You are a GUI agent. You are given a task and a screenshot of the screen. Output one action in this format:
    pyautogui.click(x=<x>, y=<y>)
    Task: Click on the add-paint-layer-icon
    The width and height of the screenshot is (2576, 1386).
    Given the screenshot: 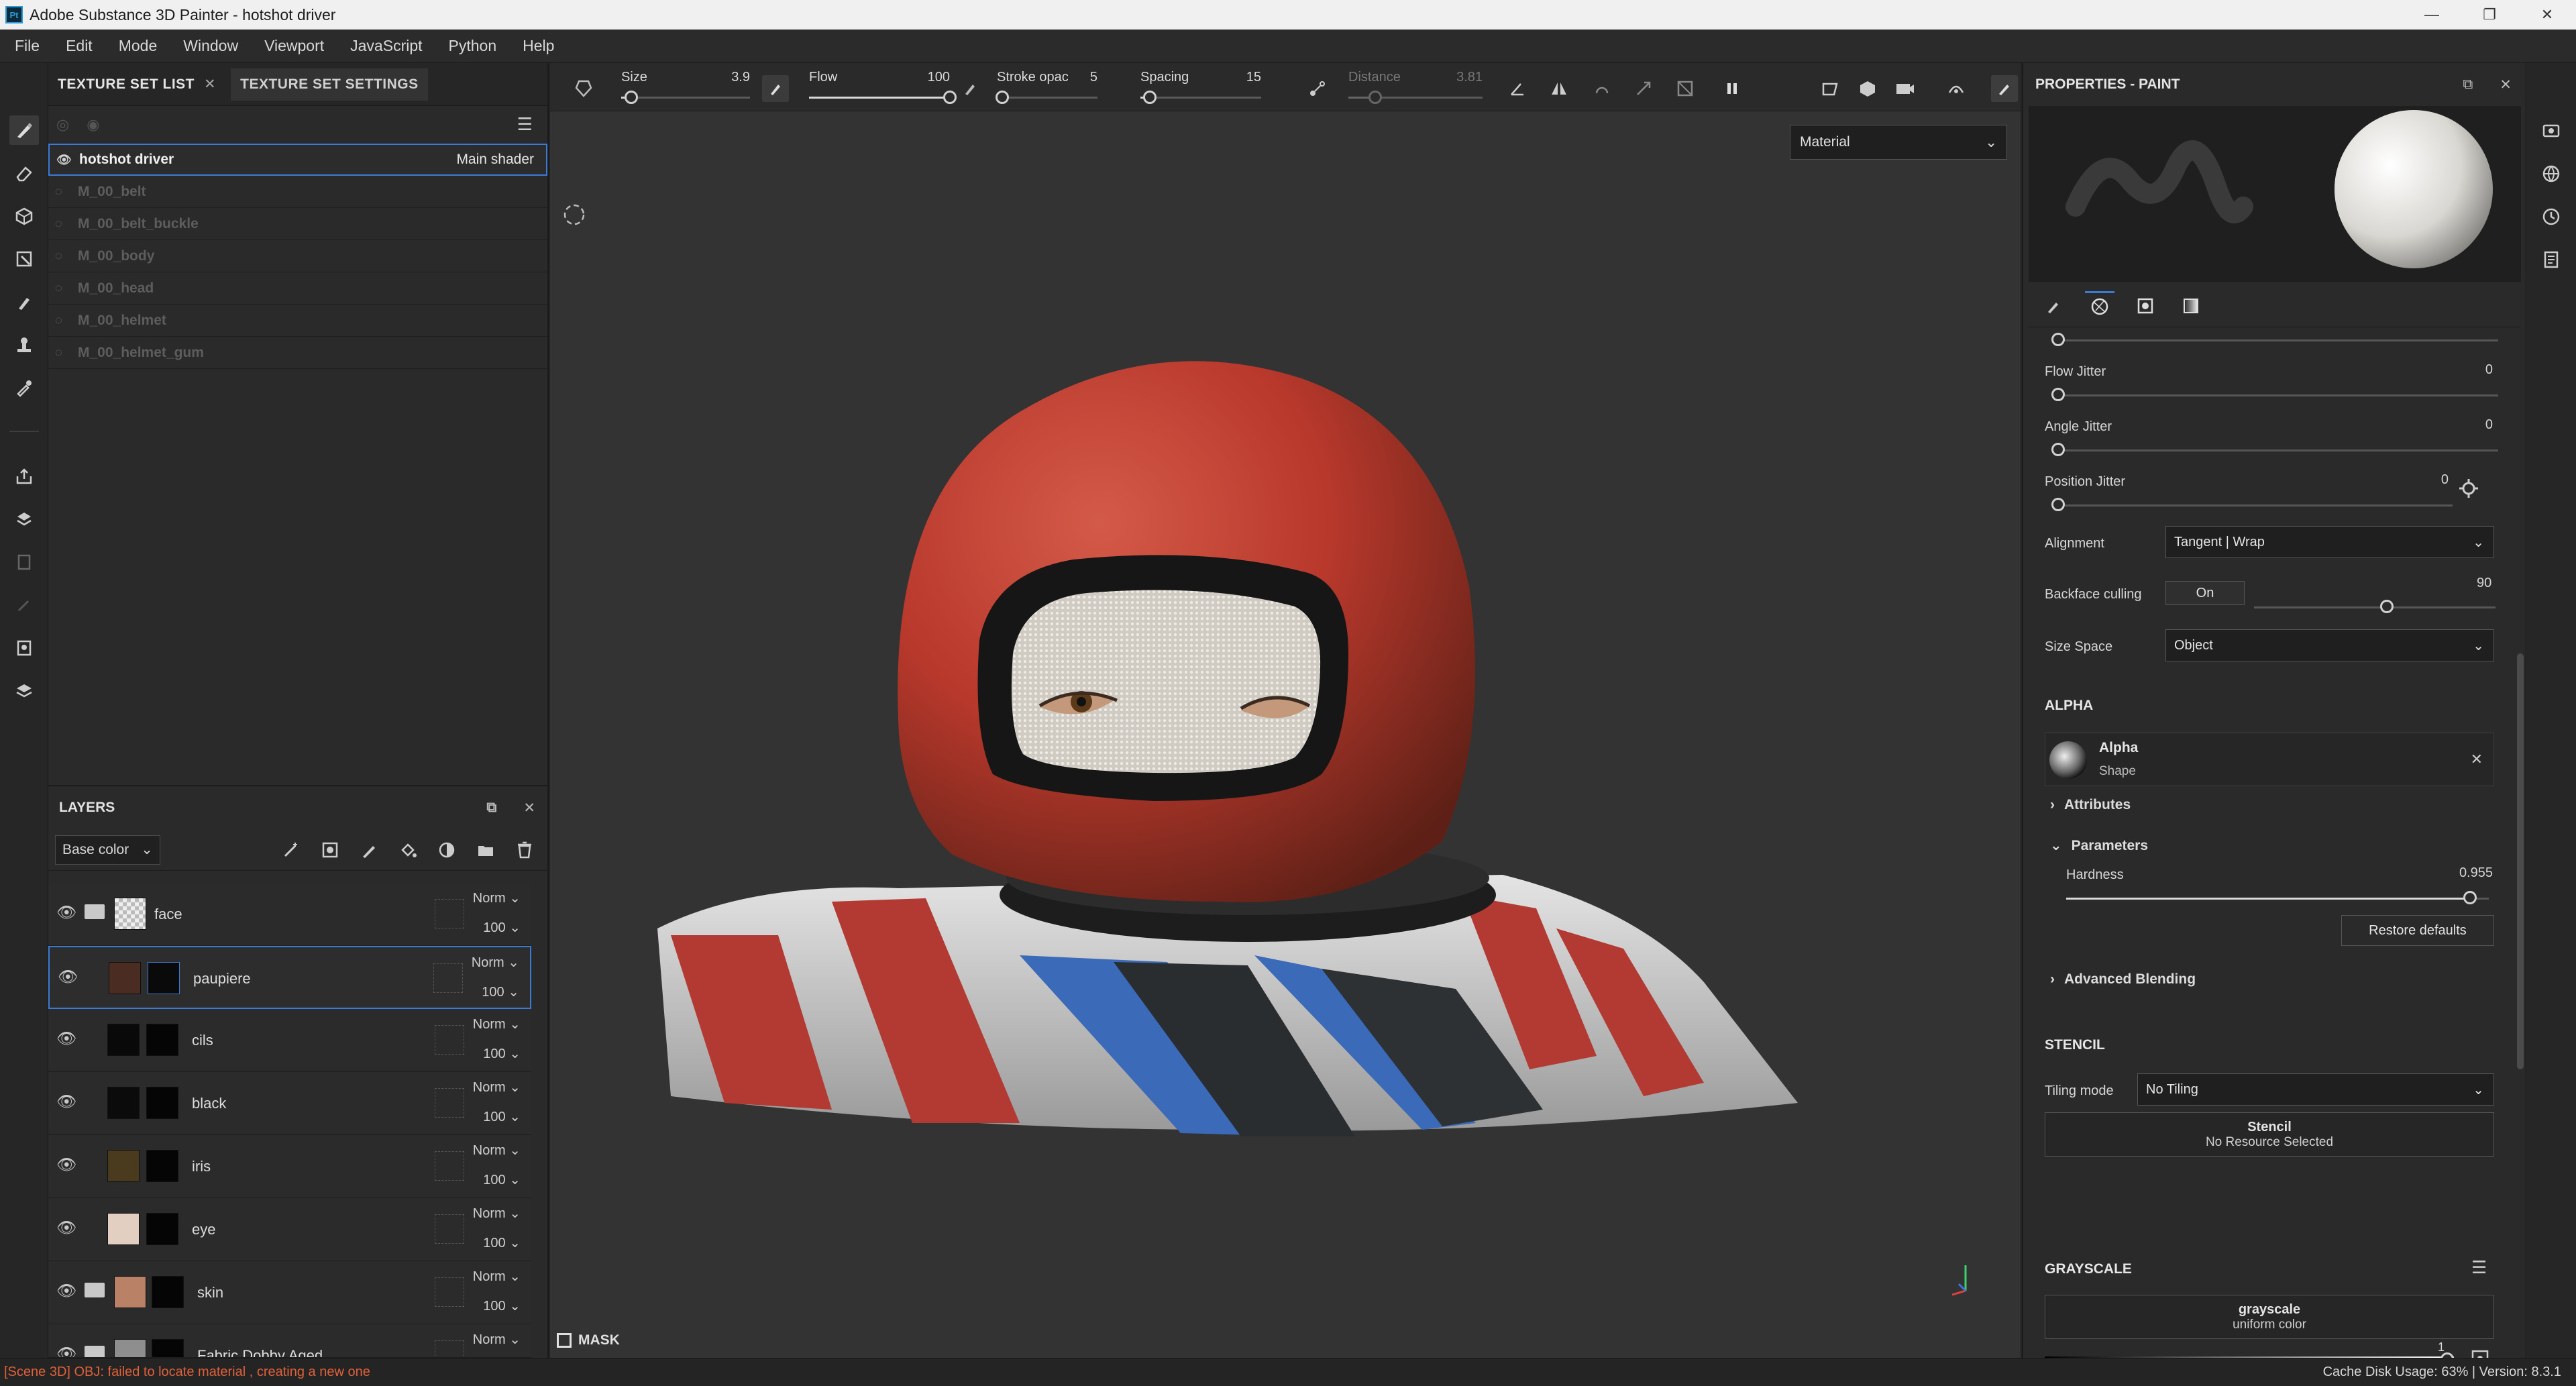 What is the action you would take?
    pyautogui.click(x=369, y=850)
    